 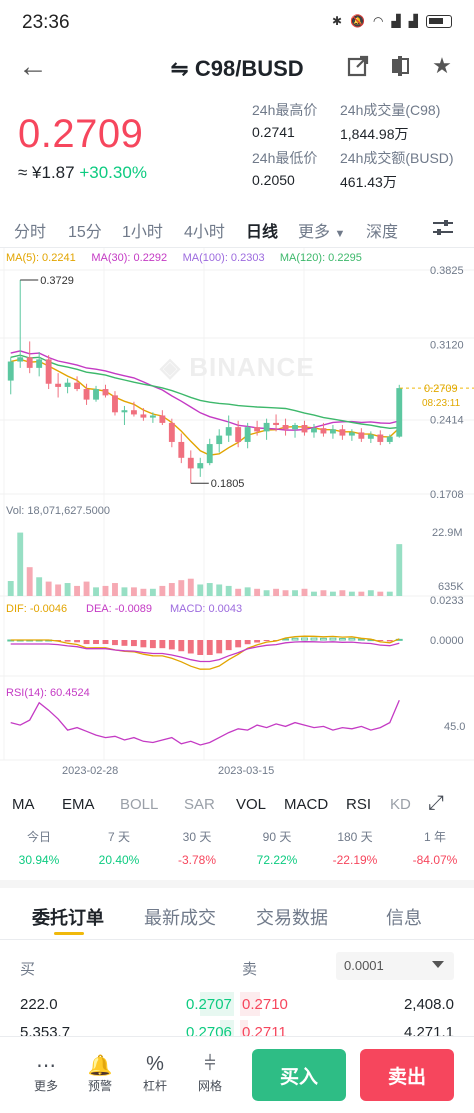 What do you see at coordinates (447, 533) in the screenshot?
I see `y-tick-label: 22.9M` at bounding box center [447, 533].